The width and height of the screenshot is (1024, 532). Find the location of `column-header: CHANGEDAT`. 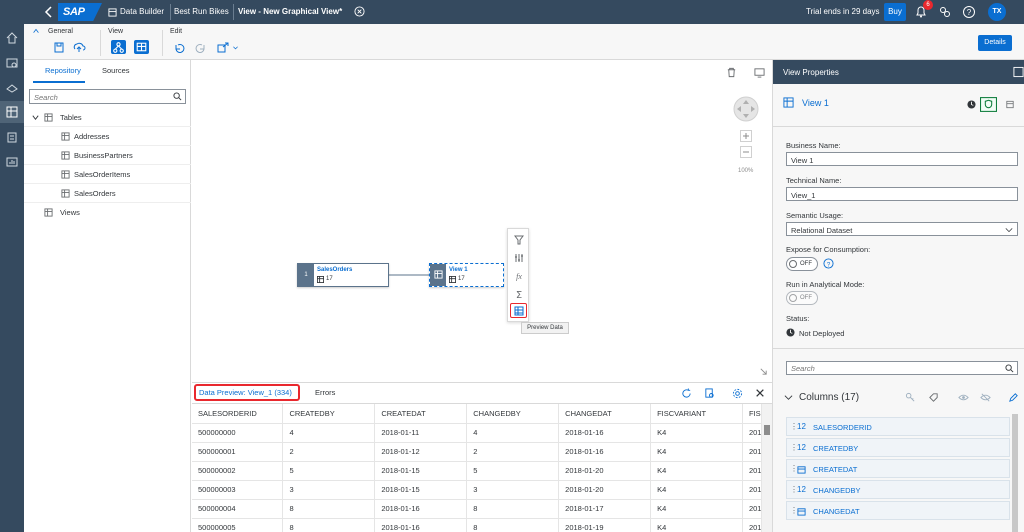

column-header: CHANGEDAT is located at coordinates (605, 414).